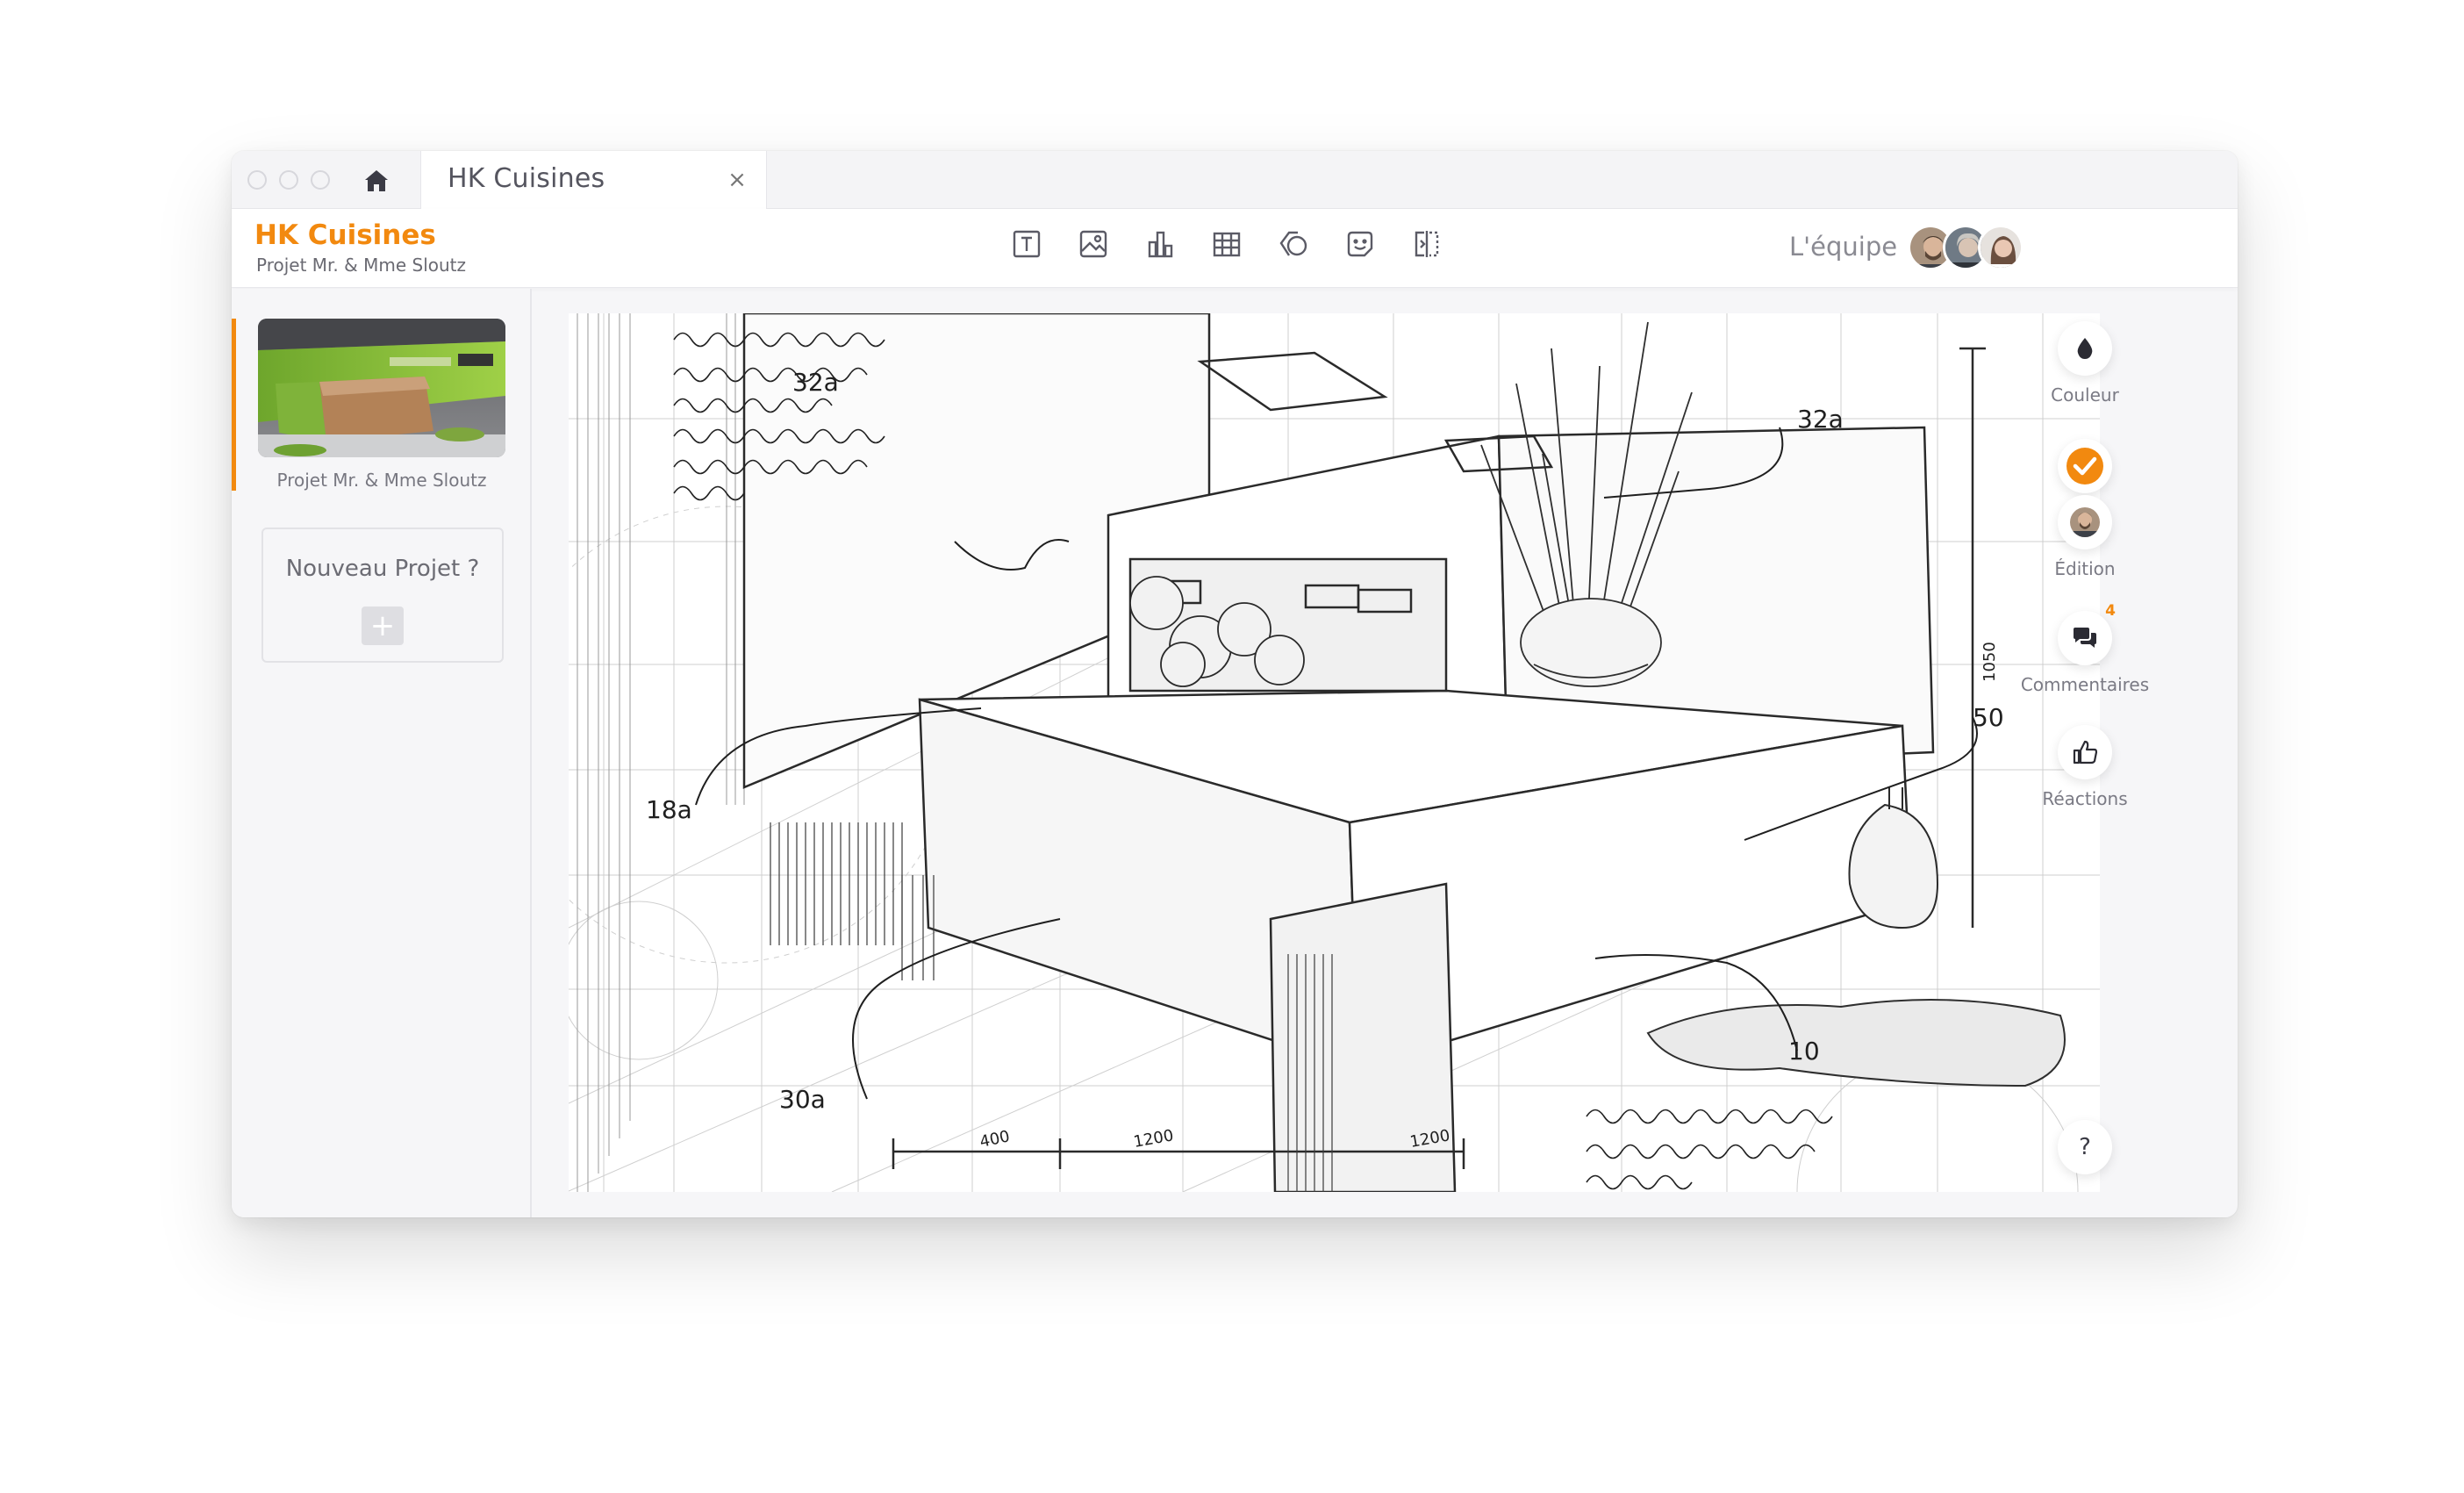 The height and width of the screenshot is (1493, 2464). I want to click on thumbs-up-icon, so click(2085, 752).